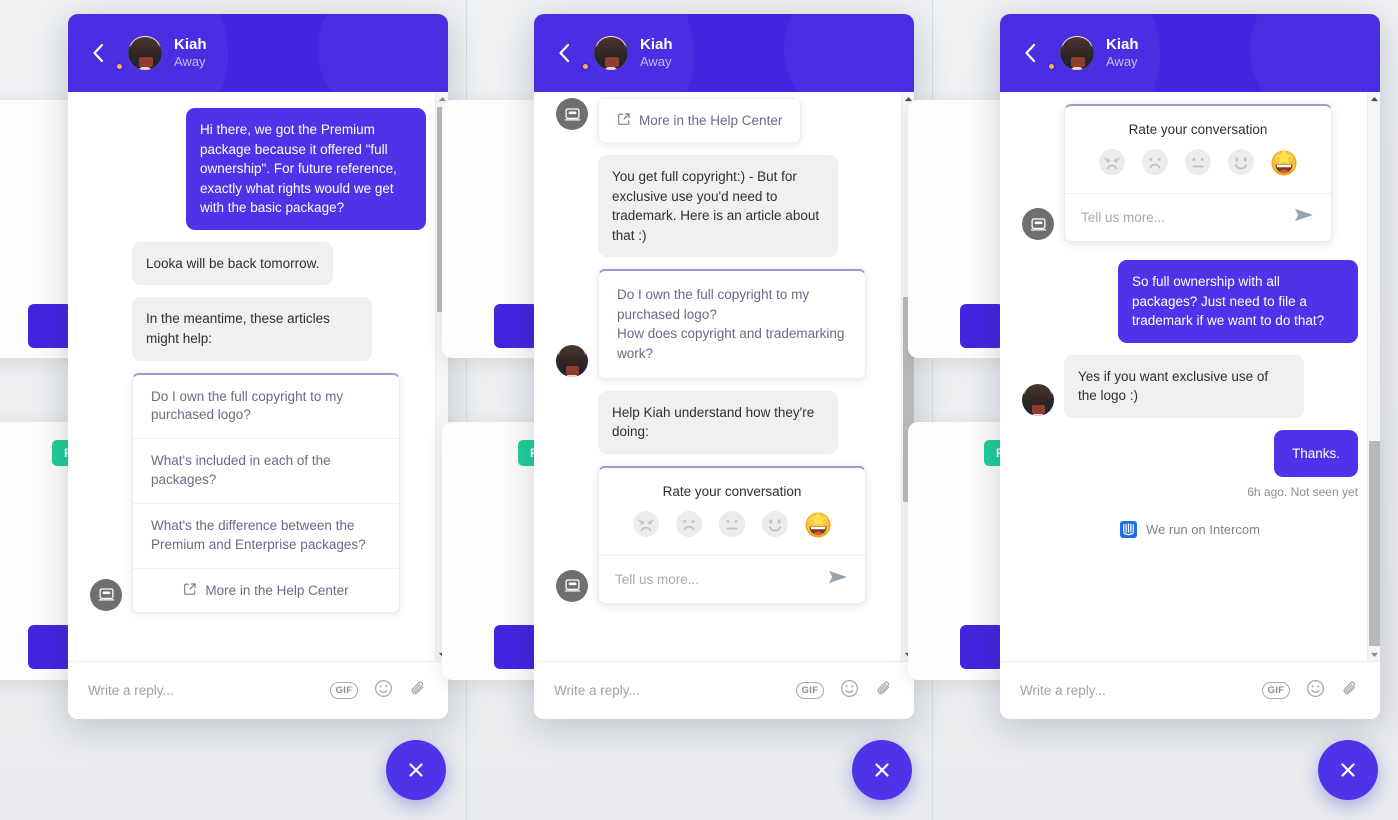 Image resolution: width=1398 pixels, height=820 pixels. What do you see at coordinates (572, 360) in the screenshot?
I see `agent-avatar` at bounding box center [572, 360].